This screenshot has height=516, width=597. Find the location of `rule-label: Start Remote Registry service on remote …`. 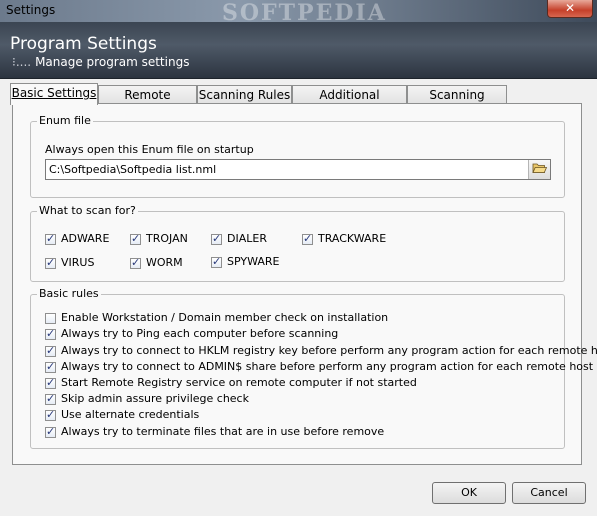

rule-label: Start Remote Registry service on remote … is located at coordinates (239, 382).